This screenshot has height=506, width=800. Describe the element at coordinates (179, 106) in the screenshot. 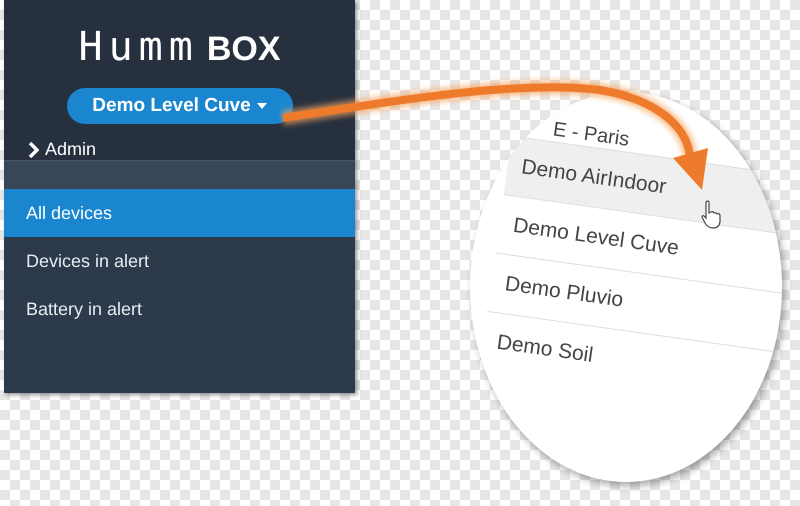

I see `site-dropdown-button: Demo Level Cuve` at that location.